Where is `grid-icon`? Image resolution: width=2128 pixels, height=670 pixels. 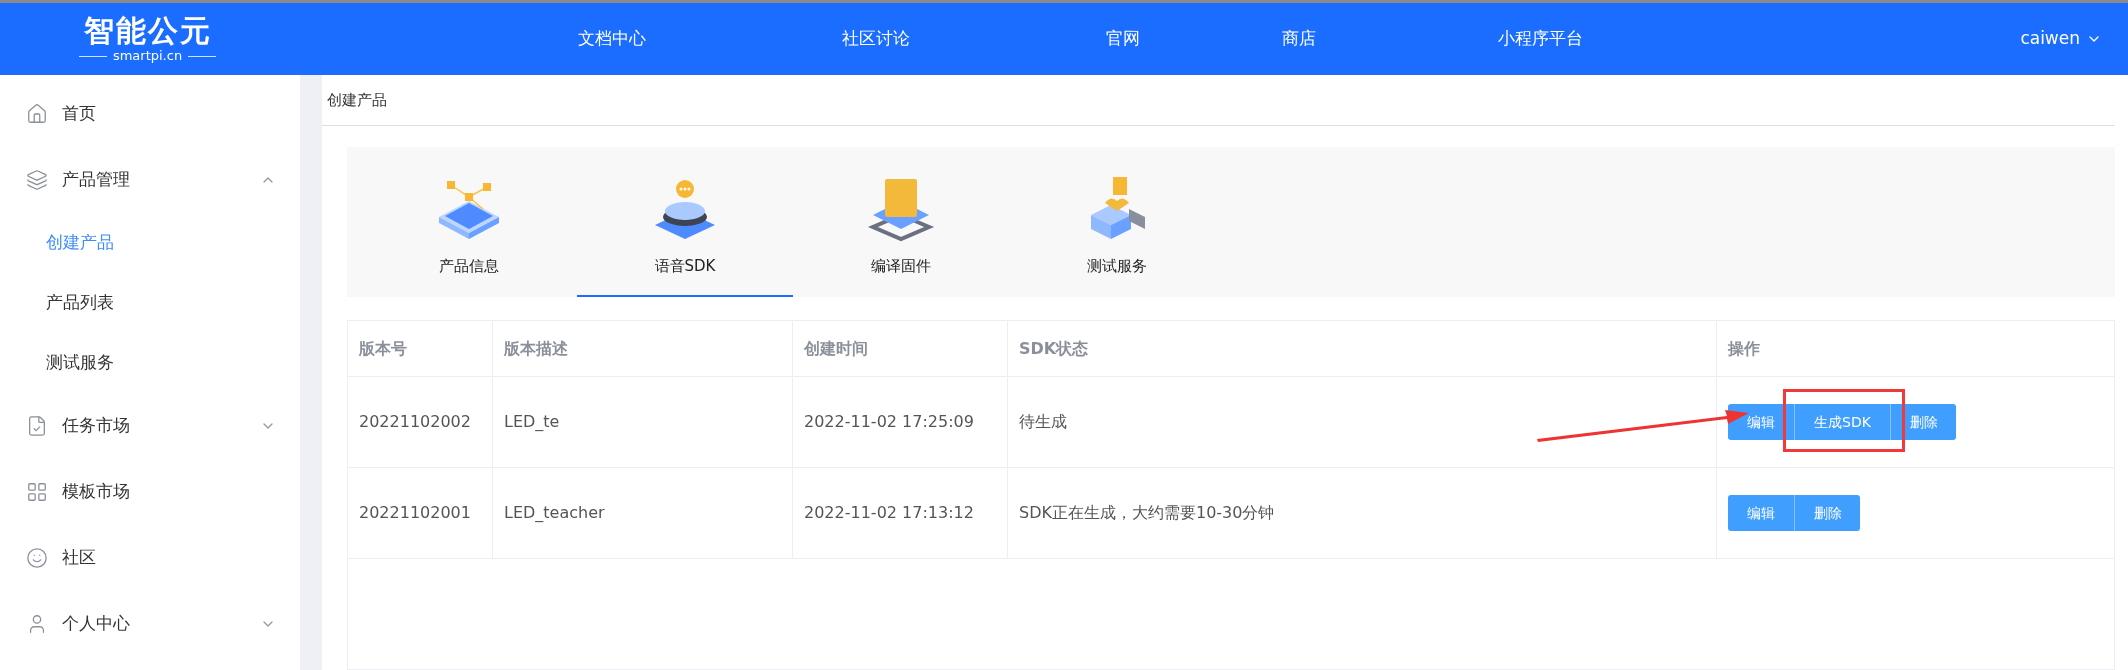
grid-icon is located at coordinates (37, 492).